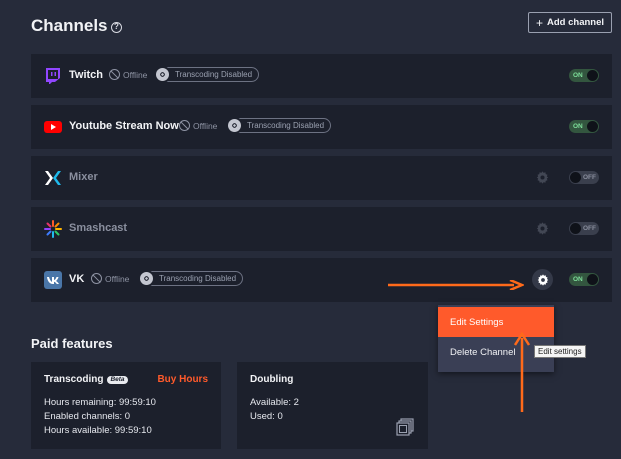 This screenshot has width=621, height=459. I want to click on help-icon: ?, so click(116, 27).